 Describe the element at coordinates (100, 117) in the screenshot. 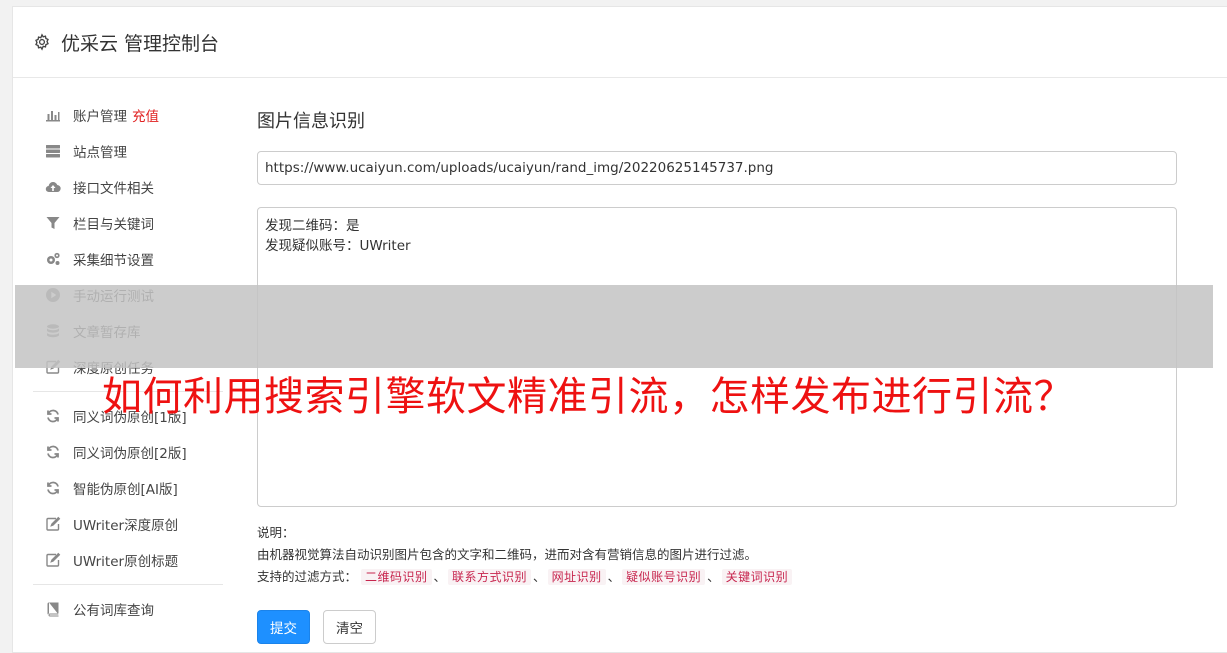

I see `sidebar-item-label: 账户管理` at that location.